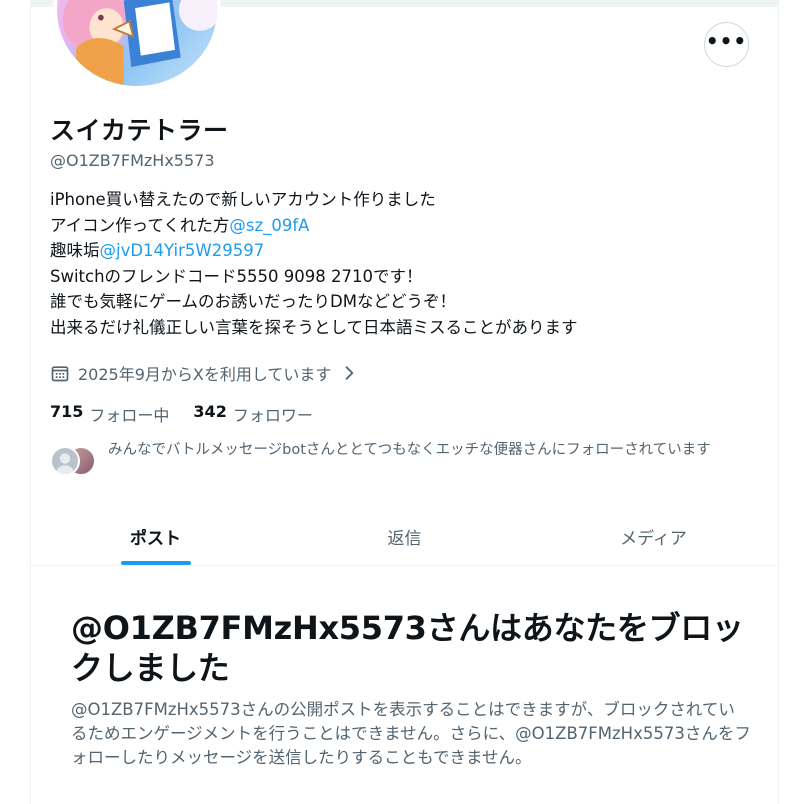 This screenshot has height=804, width=804. What do you see at coordinates (139, 43) in the screenshot?
I see `avatar-illustration` at bounding box center [139, 43].